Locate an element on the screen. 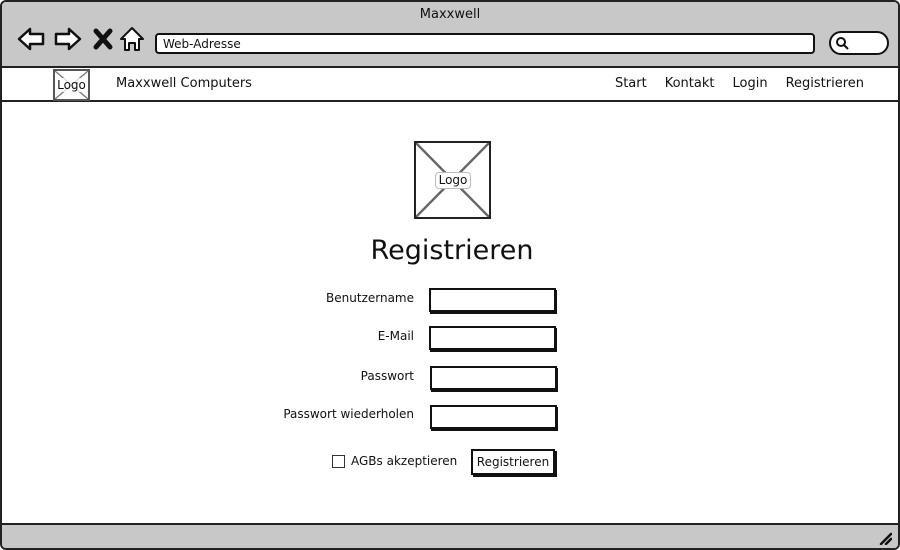 Image resolution: width=900 pixels, height=550 pixels. terms-checkbox is located at coordinates (338, 461).